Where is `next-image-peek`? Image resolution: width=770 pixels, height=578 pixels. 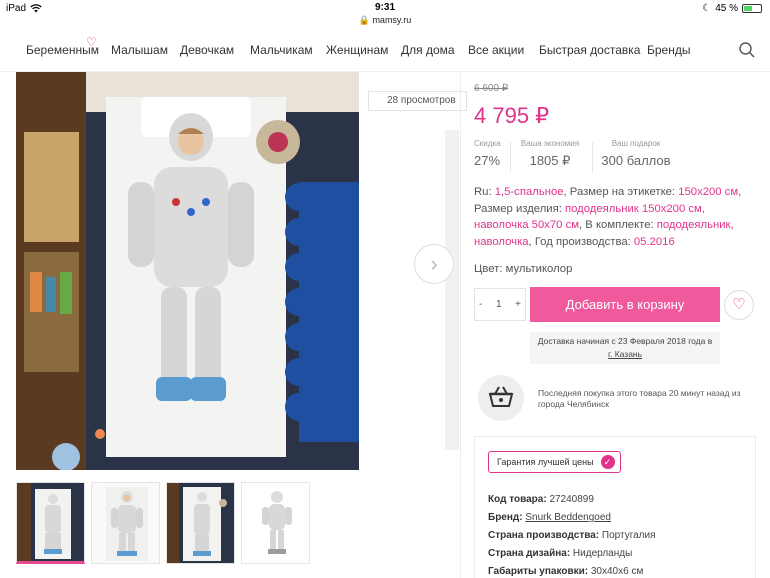
next-image-peek is located at coordinates (452, 290).